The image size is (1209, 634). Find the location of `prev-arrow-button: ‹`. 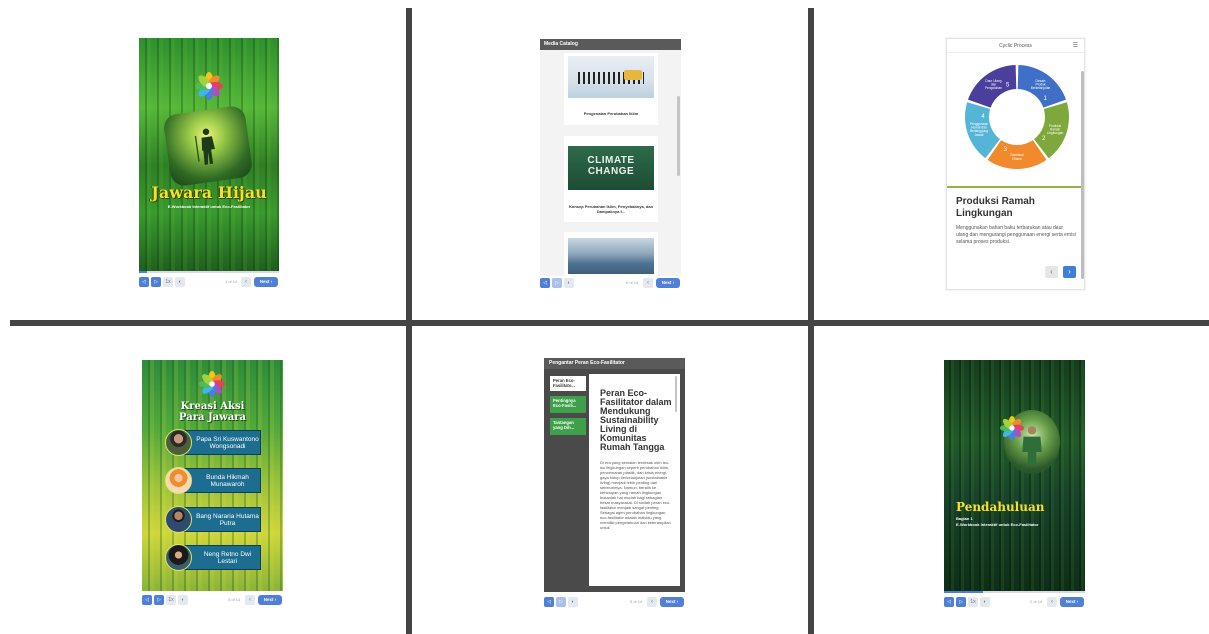

prev-arrow-button: ‹ is located at coordinates (1051, 272).